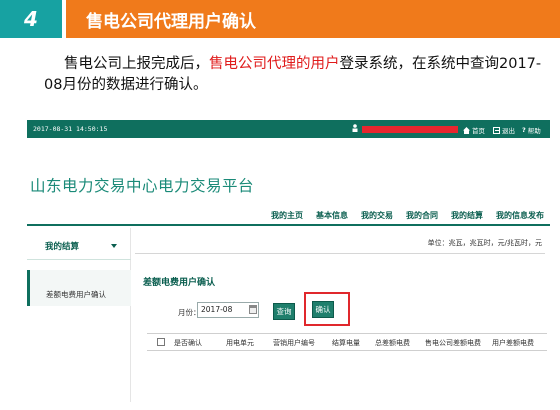 Image resolution: width=560 pixels, height=410 pixels. What do you see at coordinates (142, 186) in the screenshot?
I see `platform-title: 山东电力交易中心电力交易平台` at bounding box center [142, 186].